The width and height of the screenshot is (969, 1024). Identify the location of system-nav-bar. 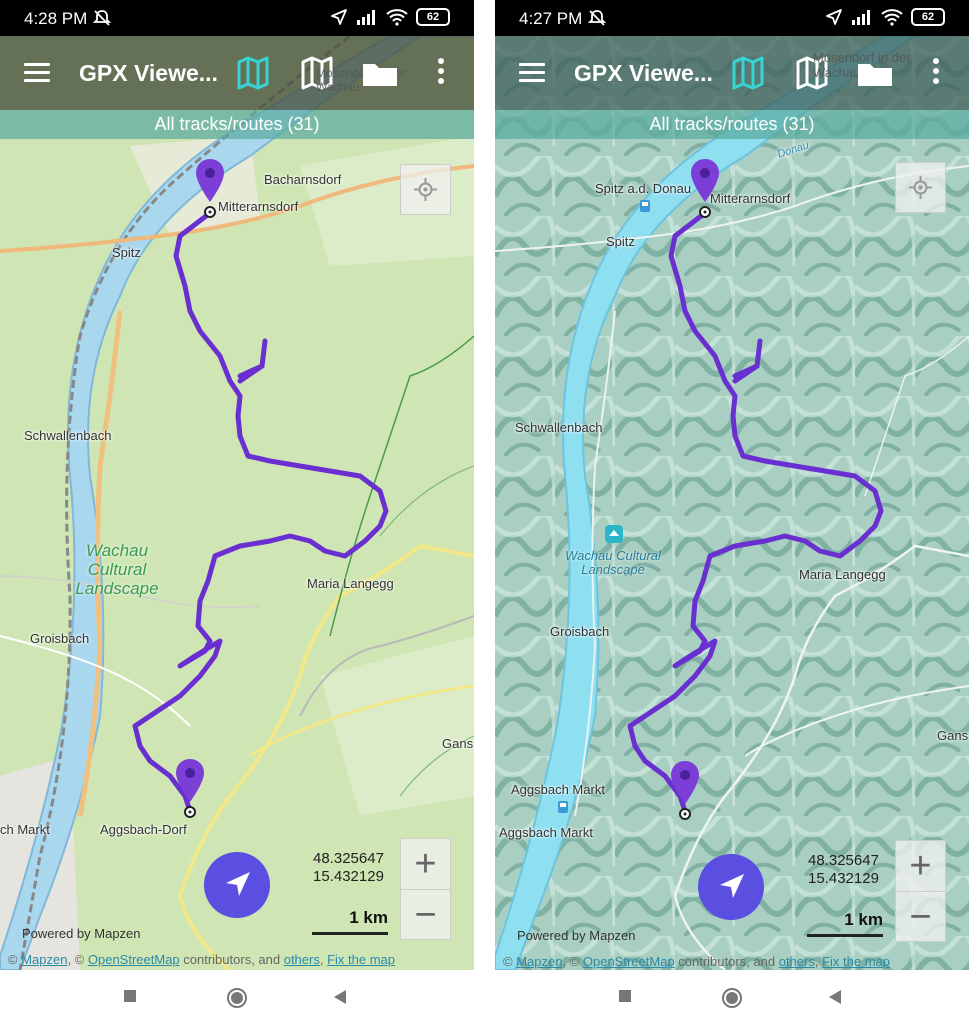
(237, 997).